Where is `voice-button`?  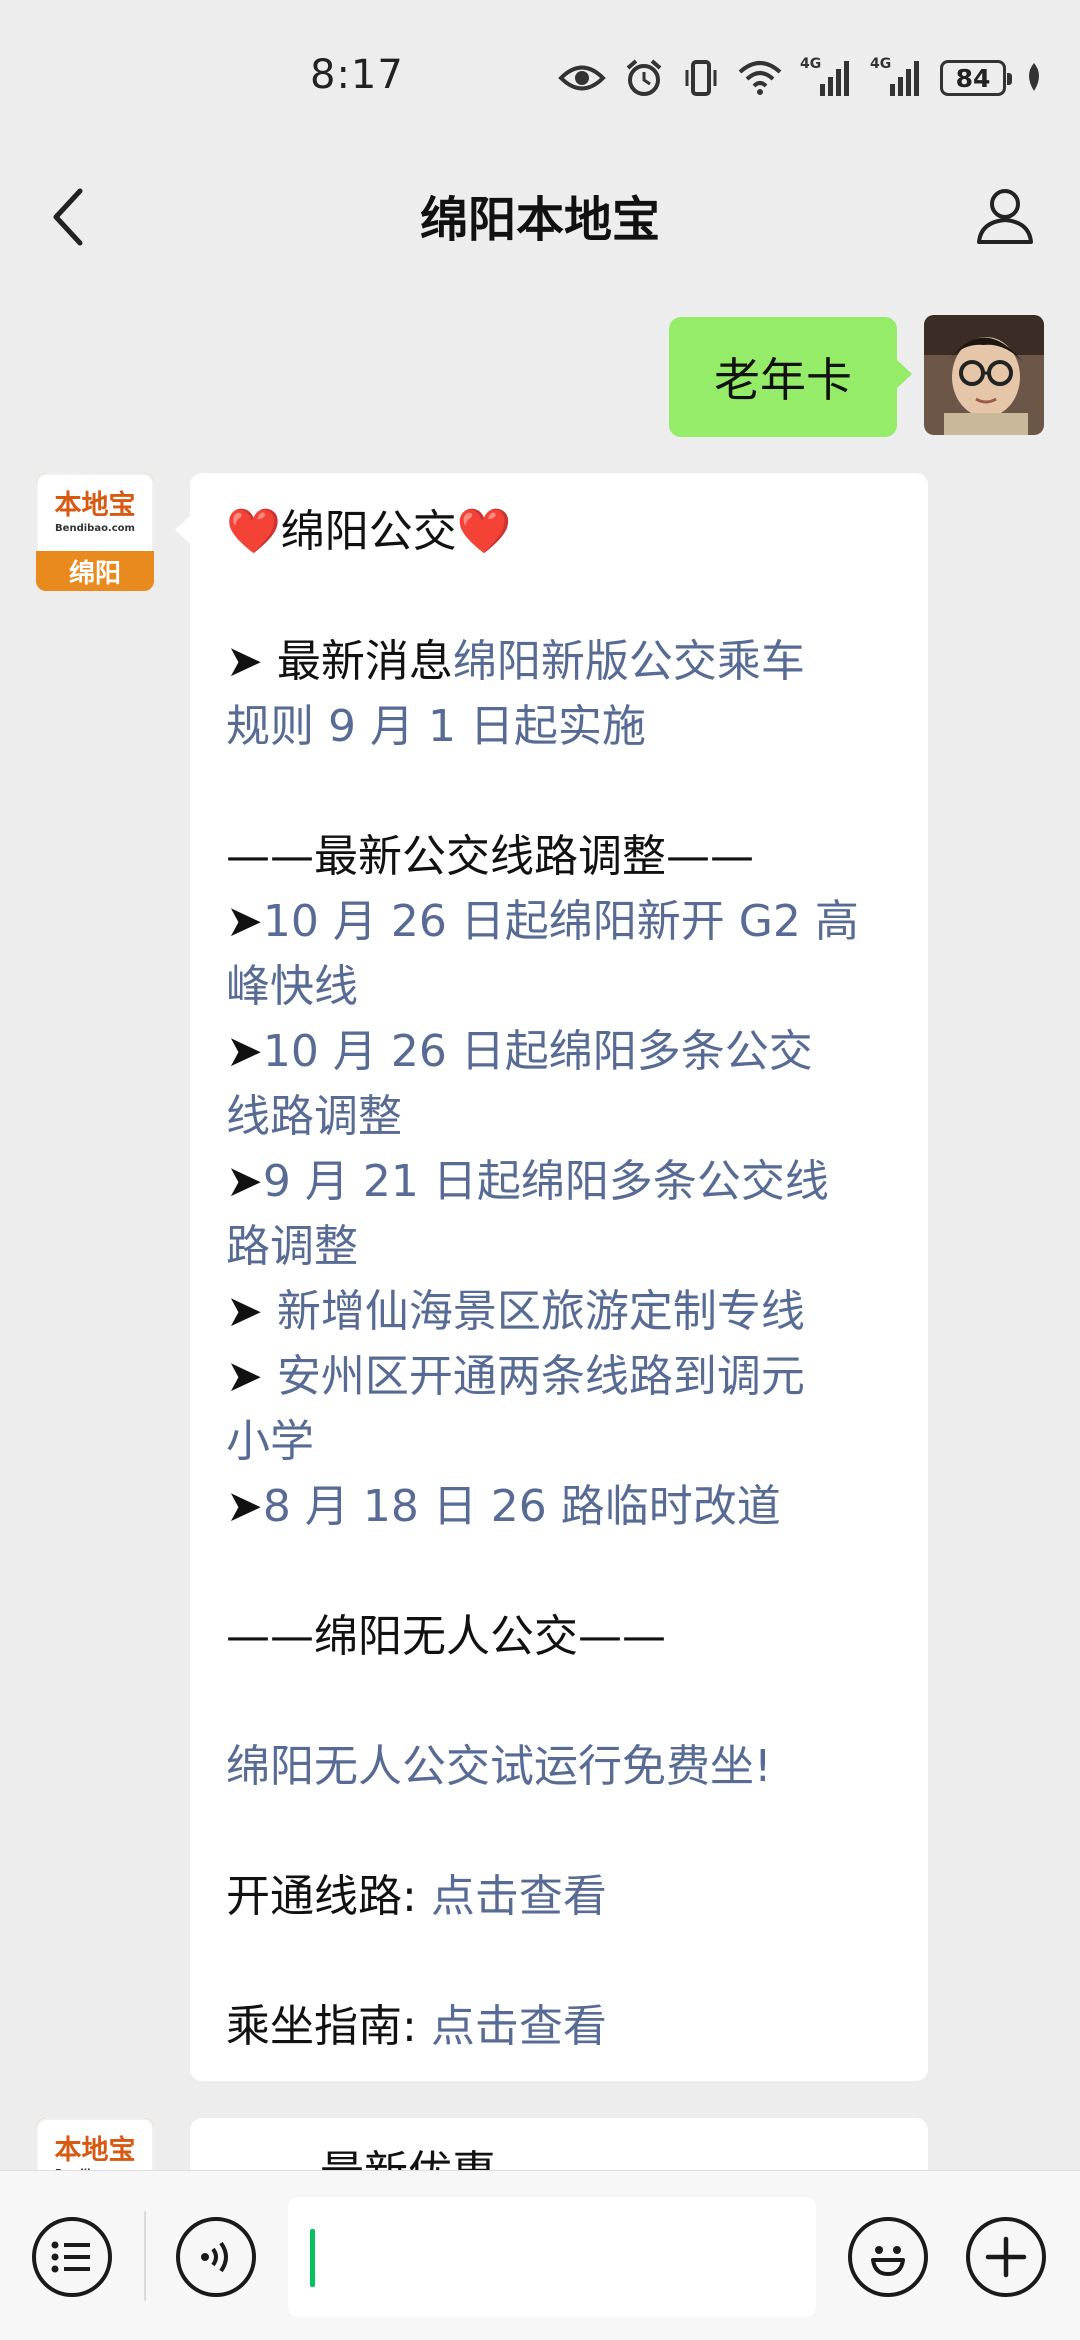
voice-button is located at coordinates (216, 2257).